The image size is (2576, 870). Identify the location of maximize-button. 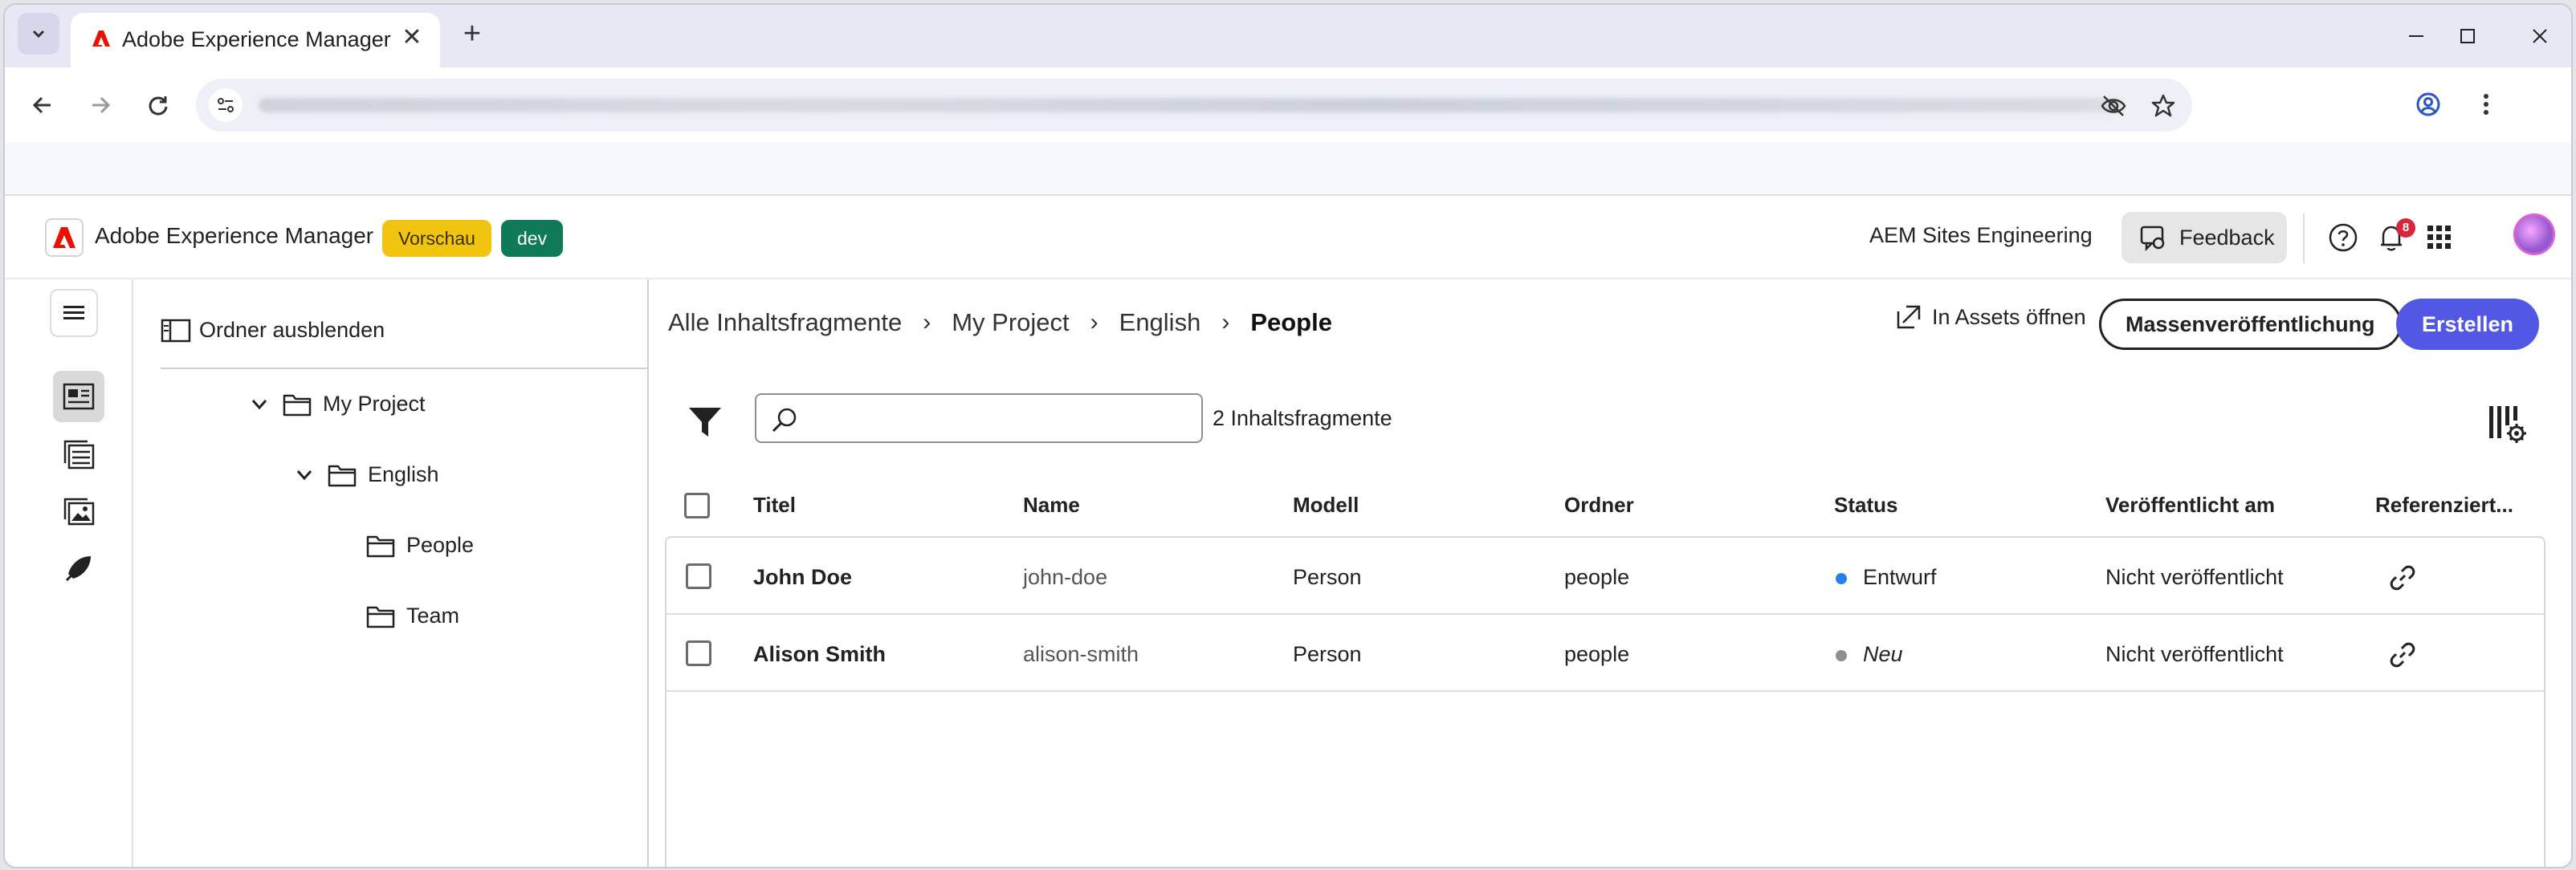
(2468, 36).